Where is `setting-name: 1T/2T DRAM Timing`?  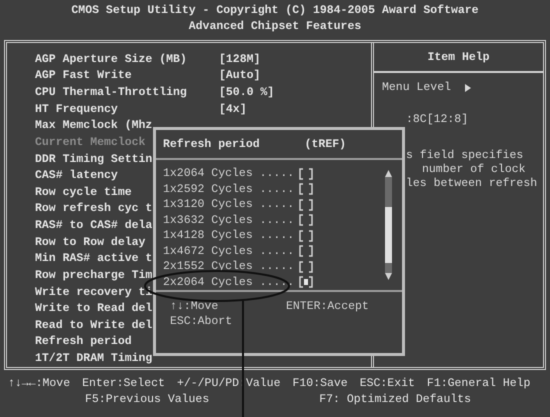
setting-name: 1T/2T DRAM Timing is located at coordinates (127, 359).